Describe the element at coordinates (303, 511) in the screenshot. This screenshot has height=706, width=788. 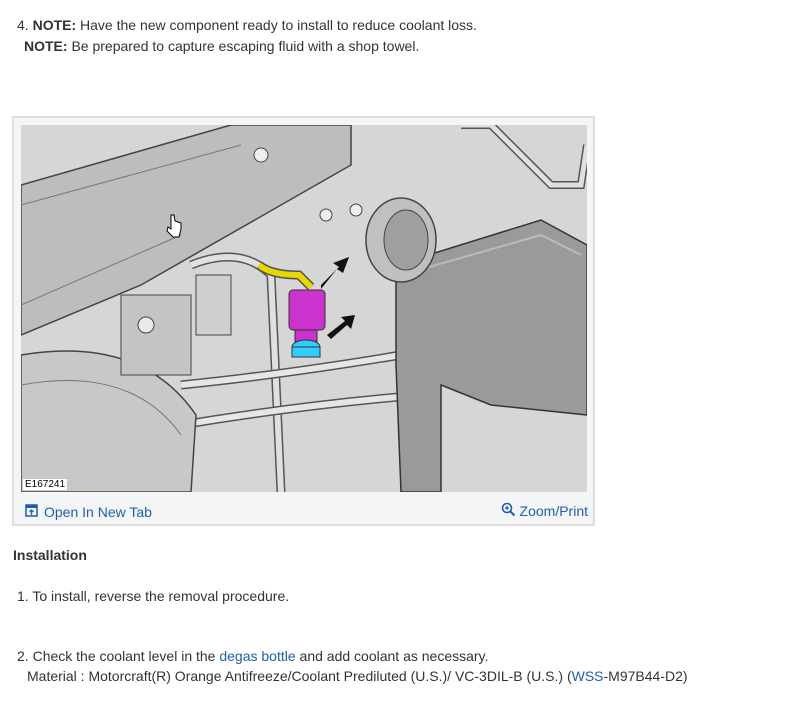
I see `figure-toolbar: Open In New Tab Zoom/Print` at that location.